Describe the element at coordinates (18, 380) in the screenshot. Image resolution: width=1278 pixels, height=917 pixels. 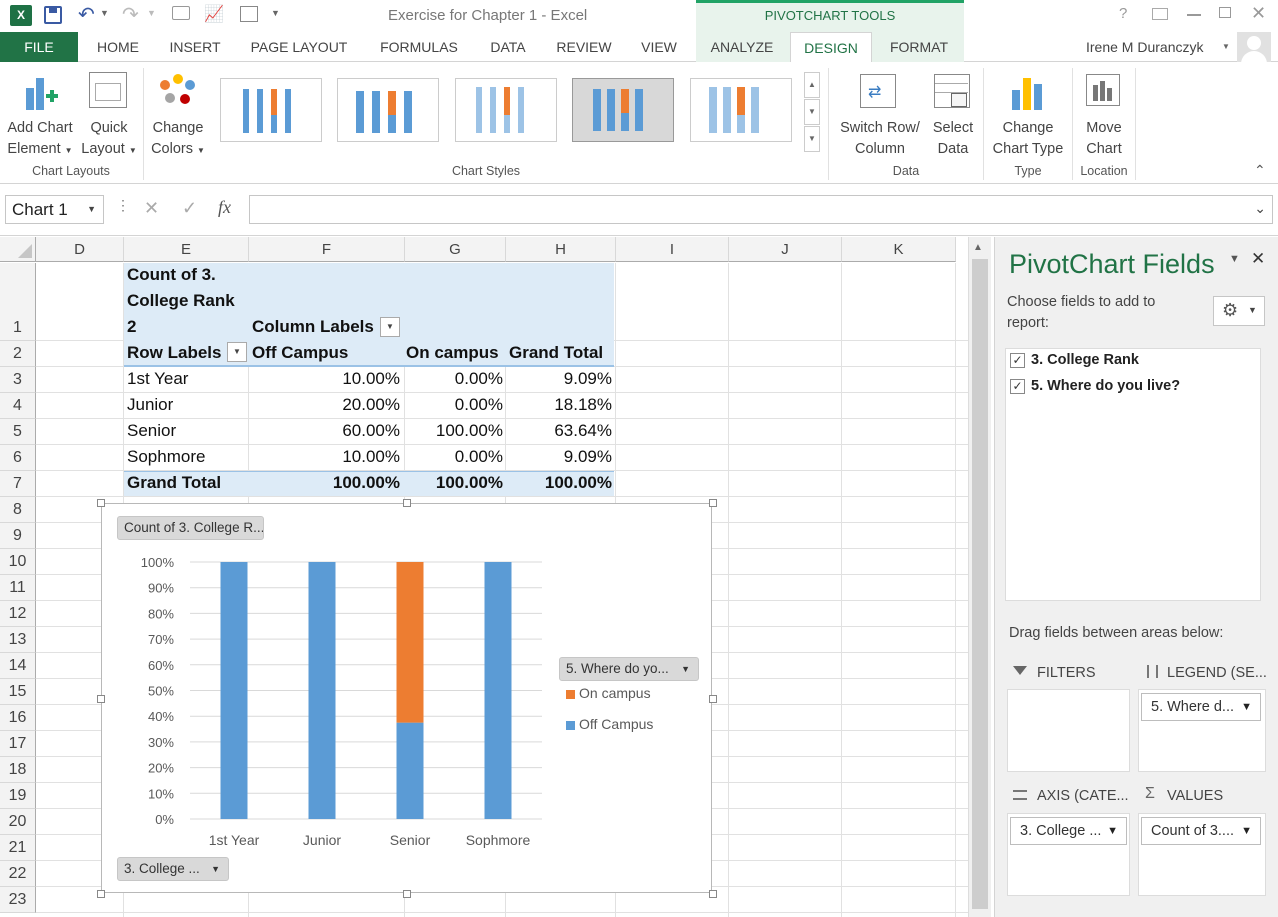
I see `row-header: 3` at that location.